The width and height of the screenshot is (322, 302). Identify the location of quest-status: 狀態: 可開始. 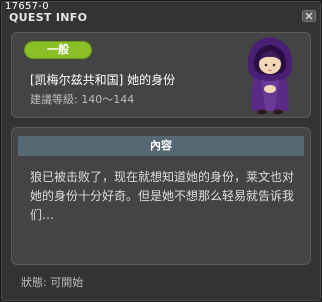
(52, 282).